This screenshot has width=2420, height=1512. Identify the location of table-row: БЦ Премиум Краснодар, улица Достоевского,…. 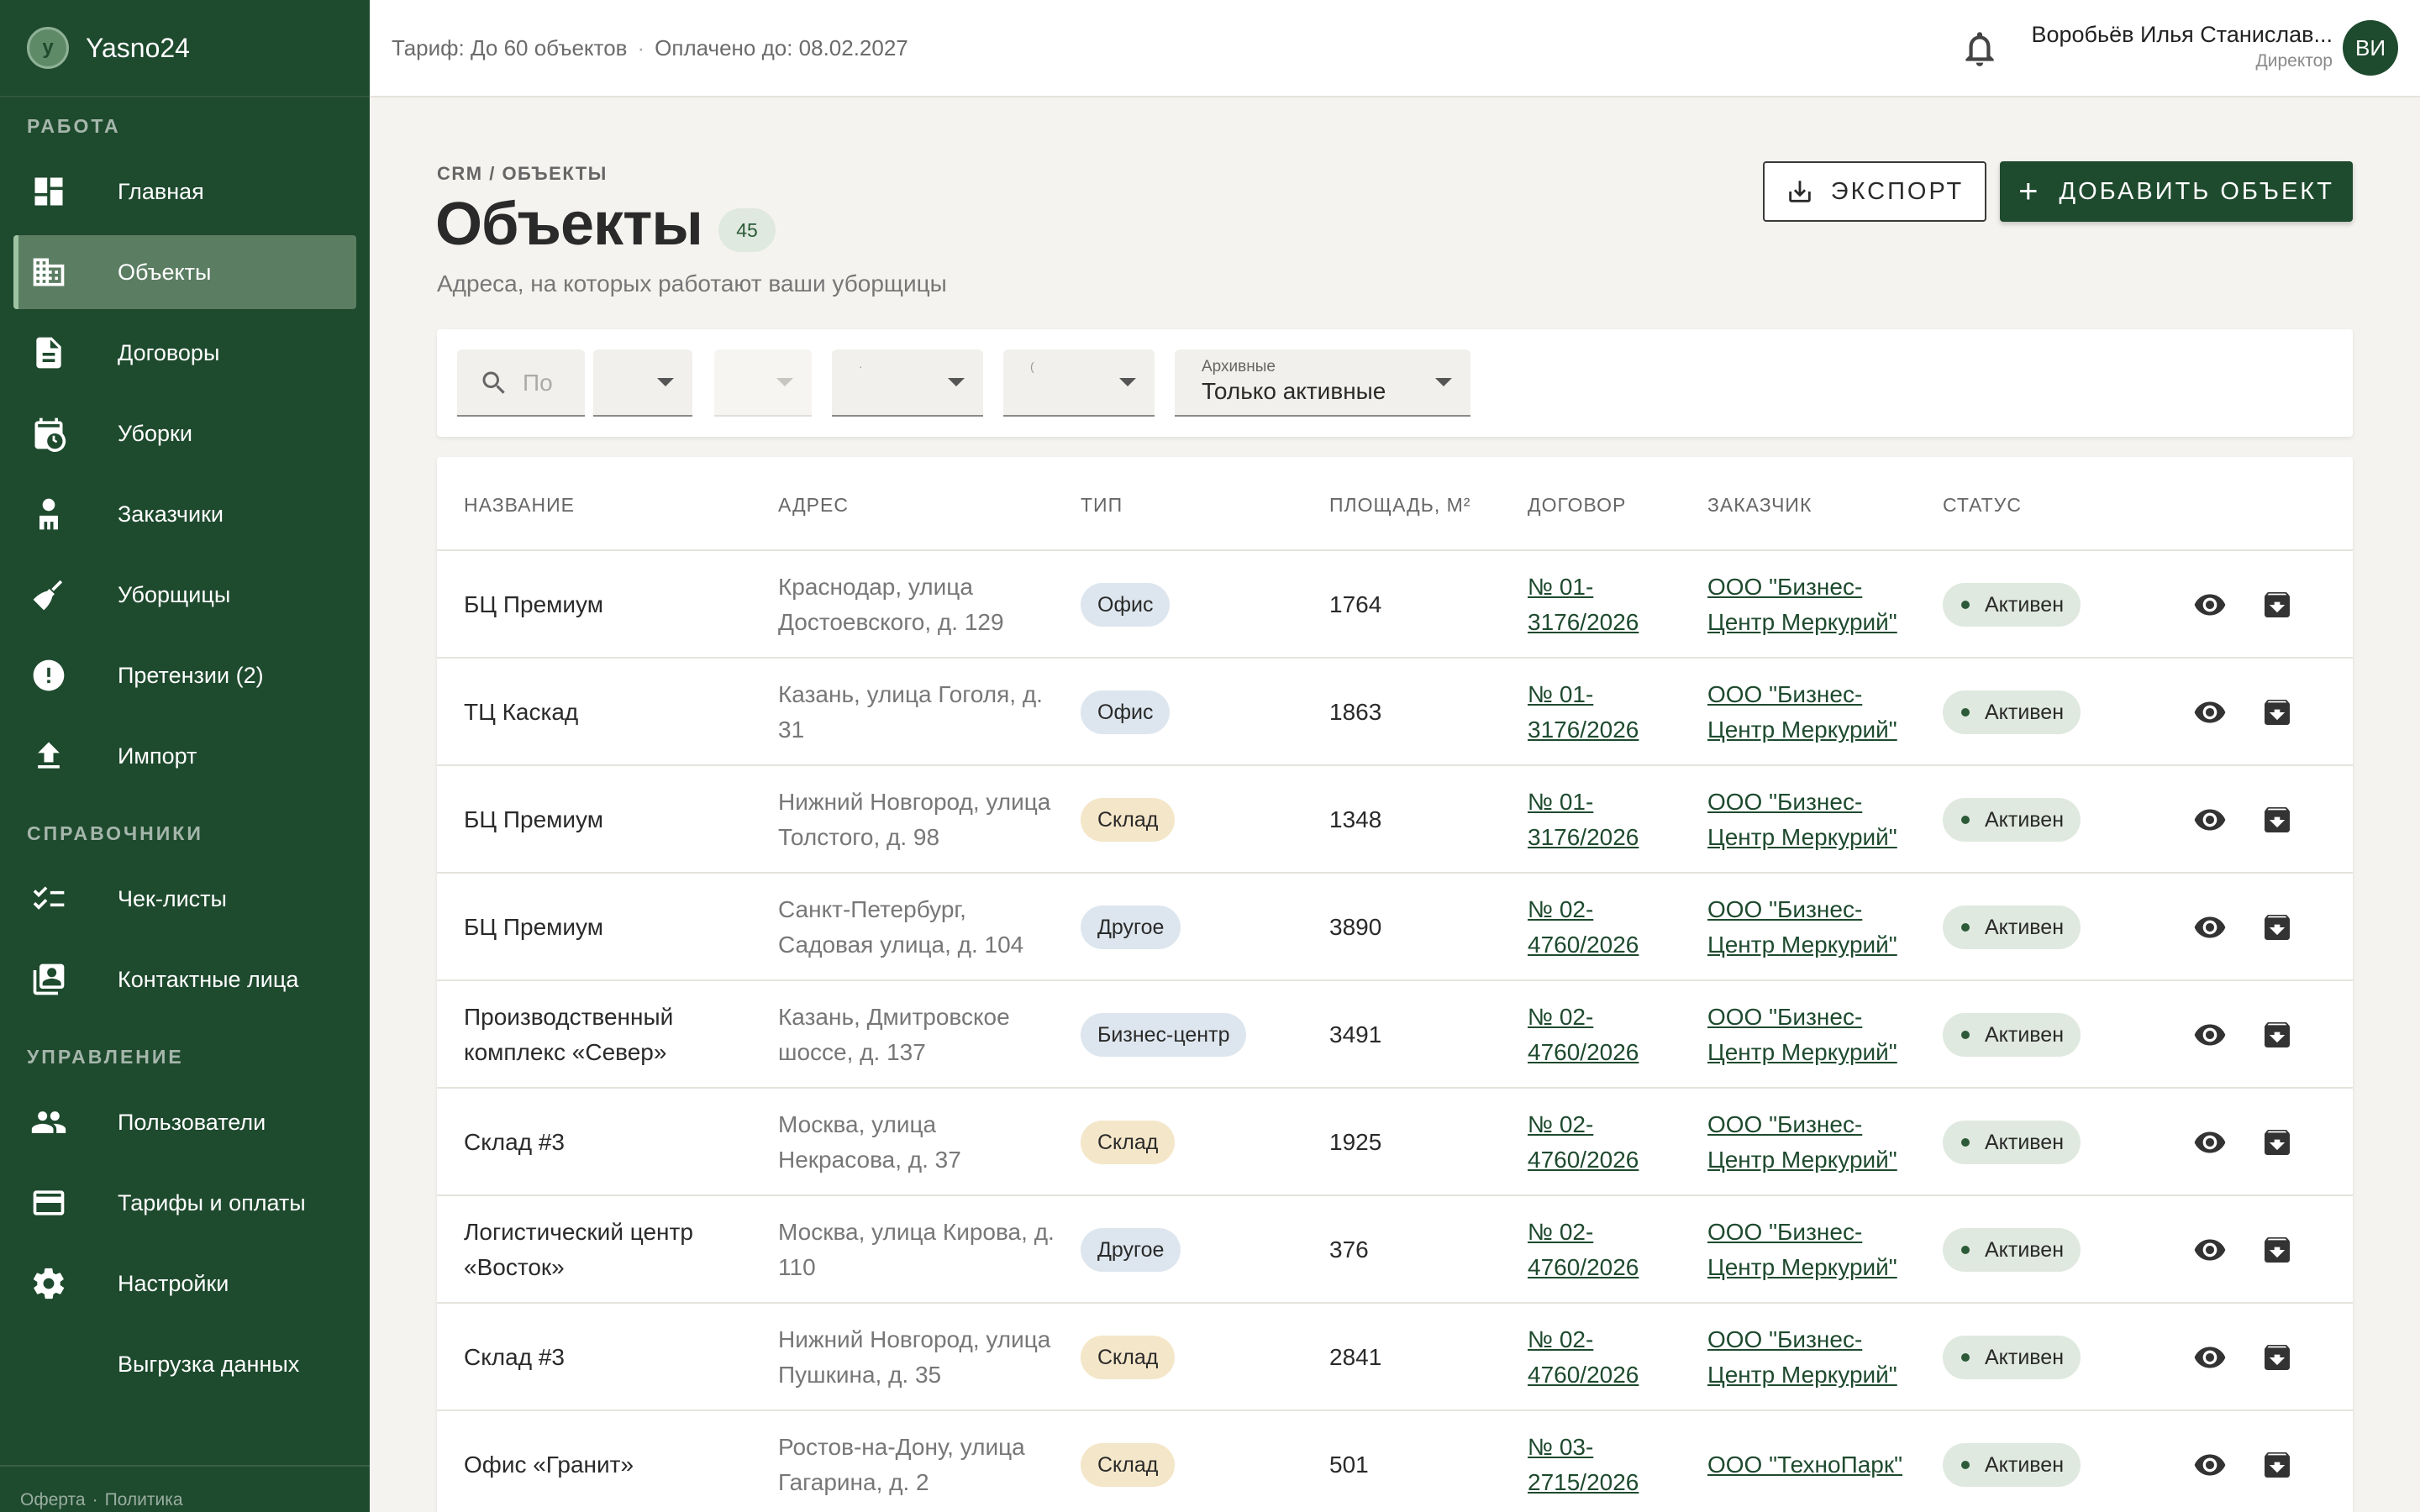
(1395, 605).